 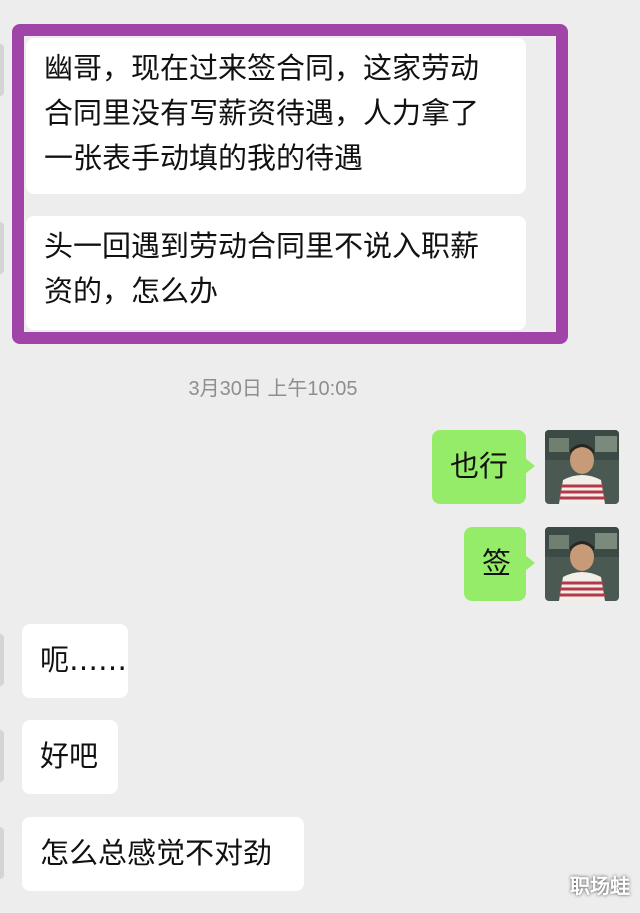 I want to click on outgoing-message-1: 也行, so click(x=483, y=467).